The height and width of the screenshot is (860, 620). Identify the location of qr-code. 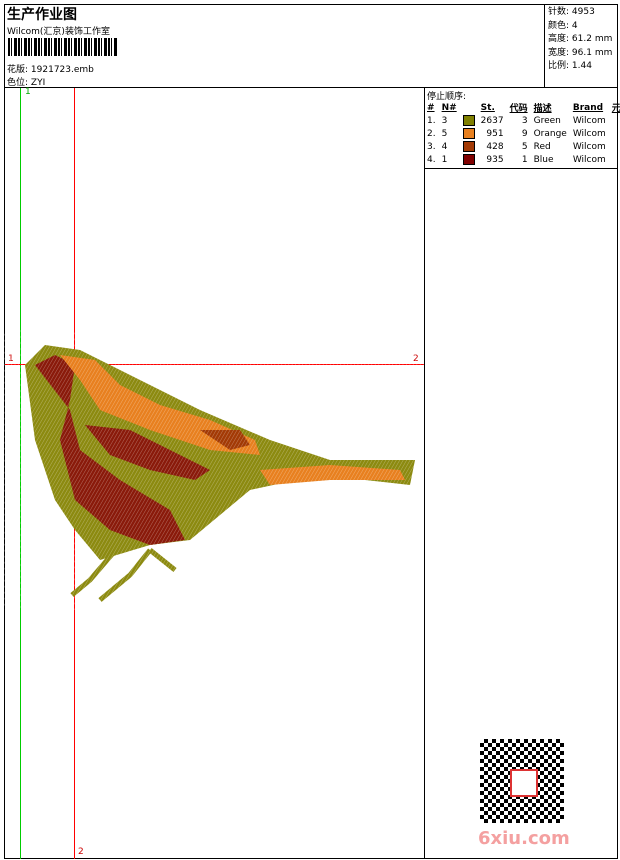
(522, 781).